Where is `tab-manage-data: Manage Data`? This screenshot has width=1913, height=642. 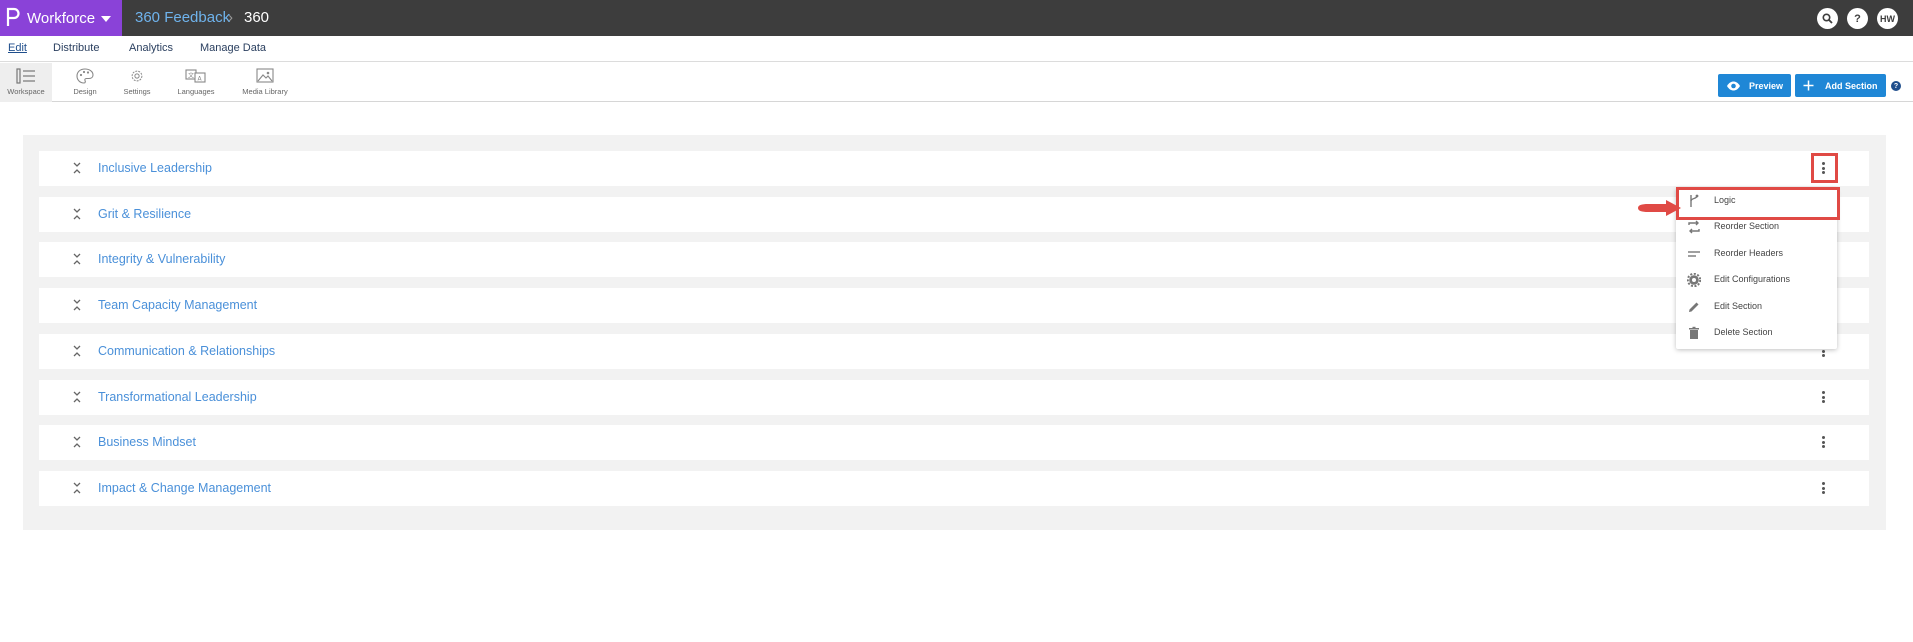 tab-manage-data: Manage Data is located at coordinates (233, 48).